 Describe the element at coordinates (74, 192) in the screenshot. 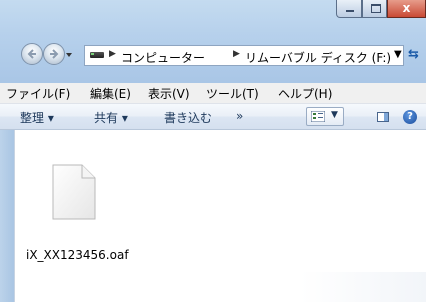

I see `blank-document-icon` at that location.